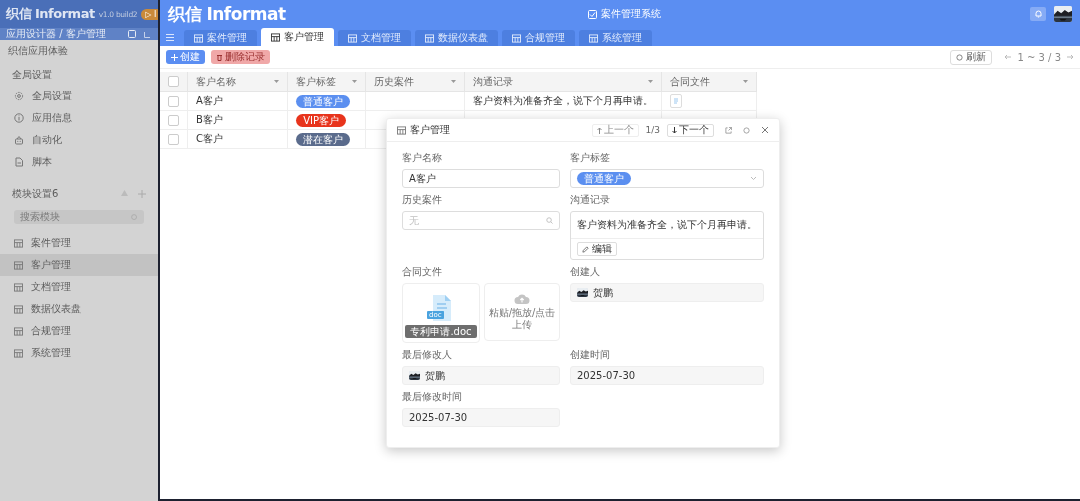 The height and width of the screenshot is (501, 1080). I want to click on next-icon, so click(1070, 57).